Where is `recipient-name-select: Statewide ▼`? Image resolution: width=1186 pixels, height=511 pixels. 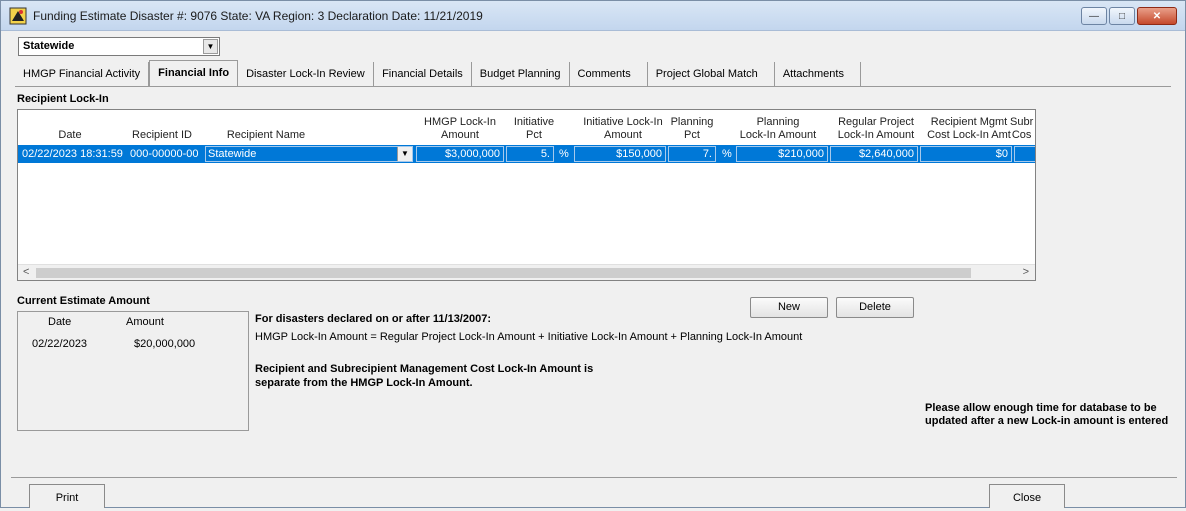
recipient-name-select: Statewide ▼ is located at coordinates (309, 154).